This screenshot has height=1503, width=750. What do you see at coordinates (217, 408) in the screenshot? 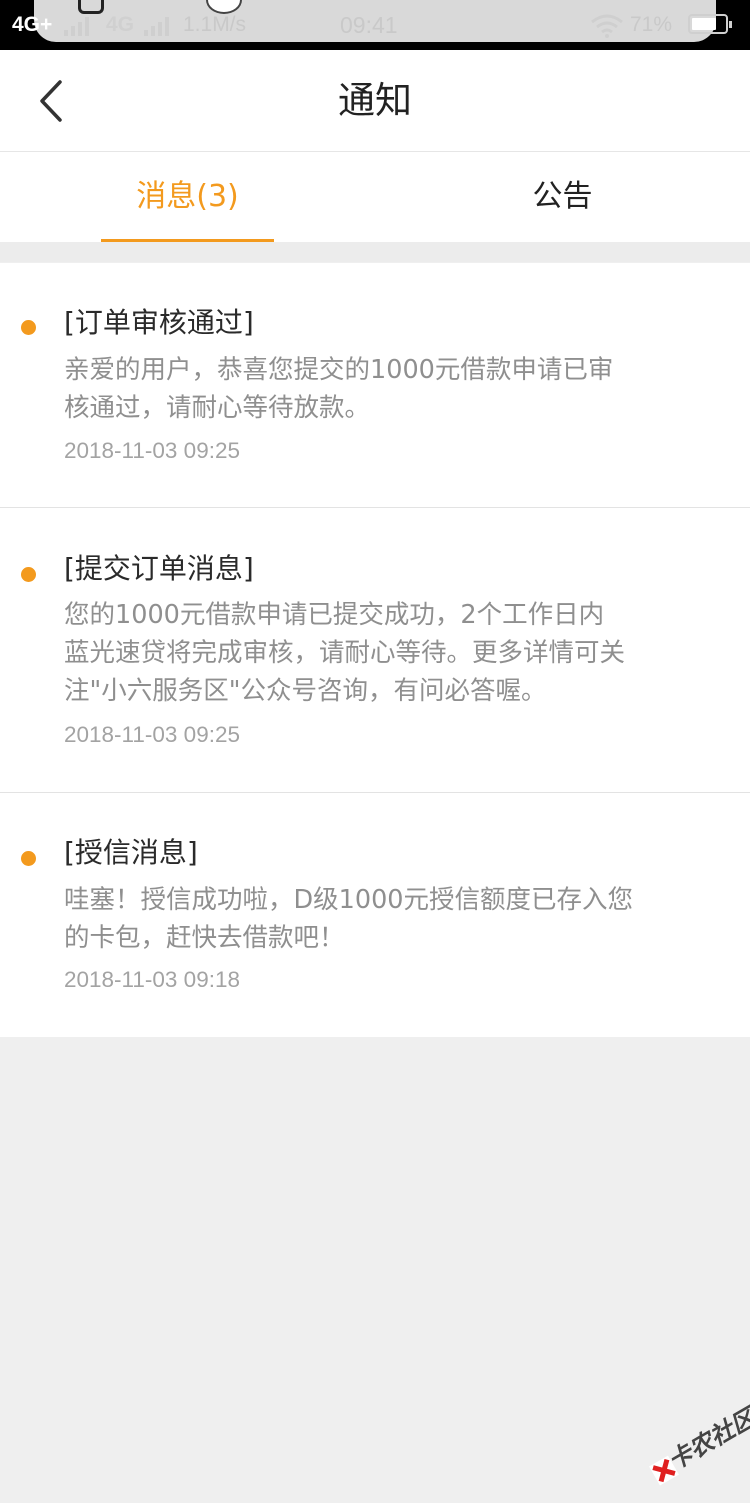
I see `message-body-line: 核通过，请耐心等待放款。` at bounding box center [217, 408].